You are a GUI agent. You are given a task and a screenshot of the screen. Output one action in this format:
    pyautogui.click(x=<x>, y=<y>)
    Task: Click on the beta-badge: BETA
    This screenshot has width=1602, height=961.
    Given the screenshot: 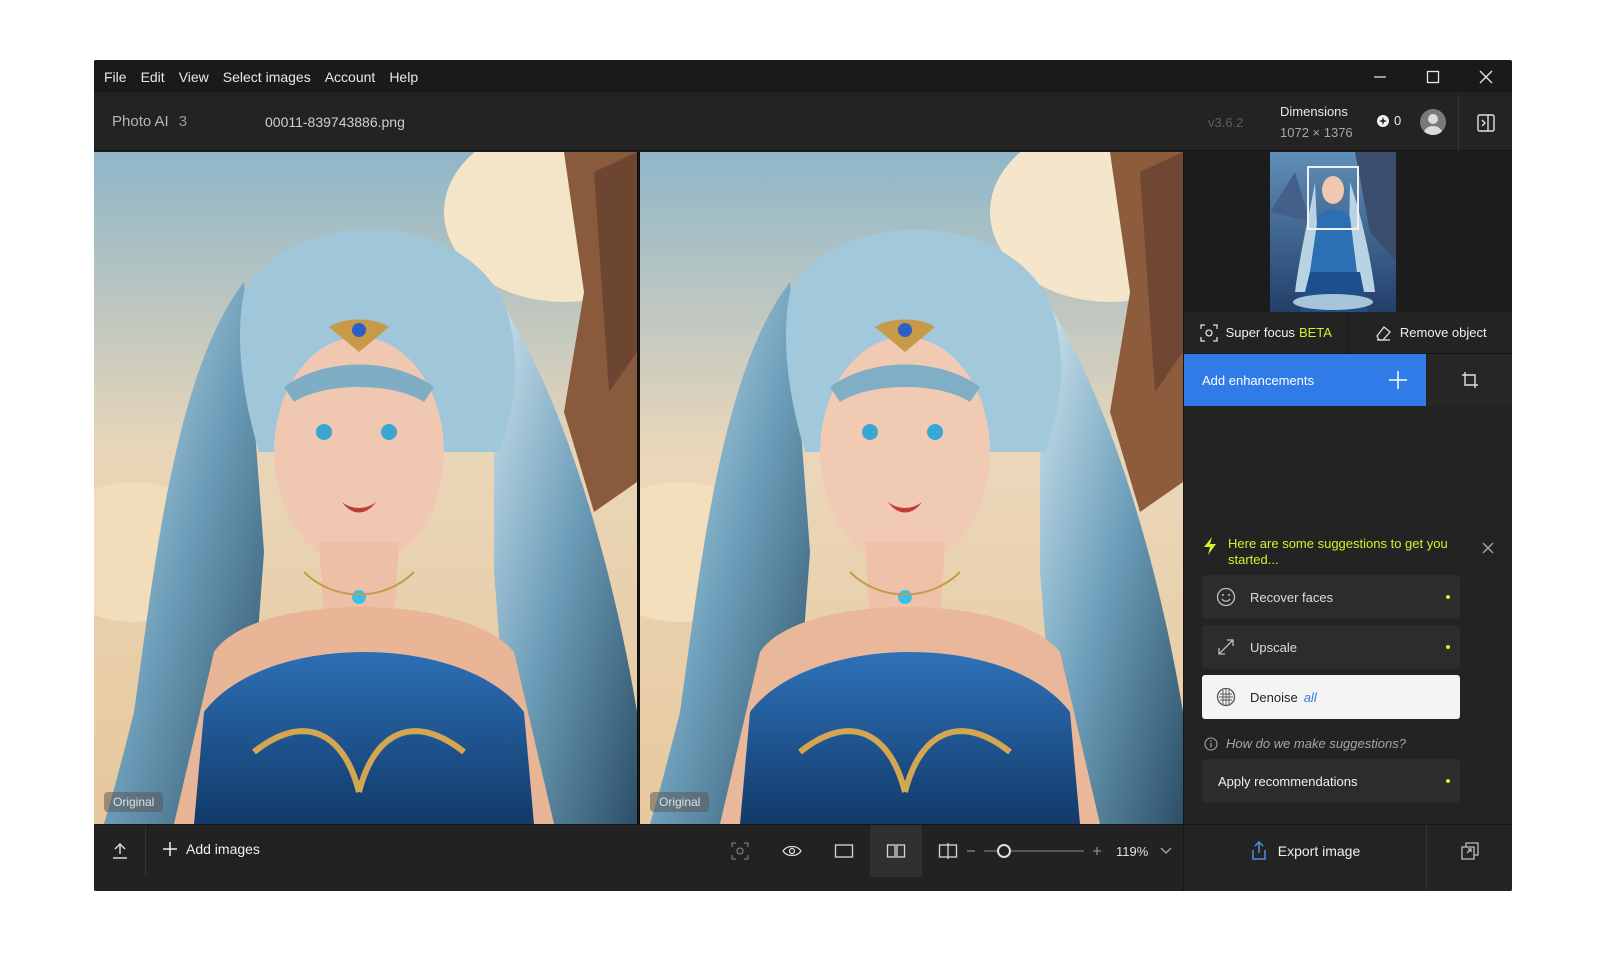 What is the action you would take?
    pyautogui.click(x=1315, y=332)
    